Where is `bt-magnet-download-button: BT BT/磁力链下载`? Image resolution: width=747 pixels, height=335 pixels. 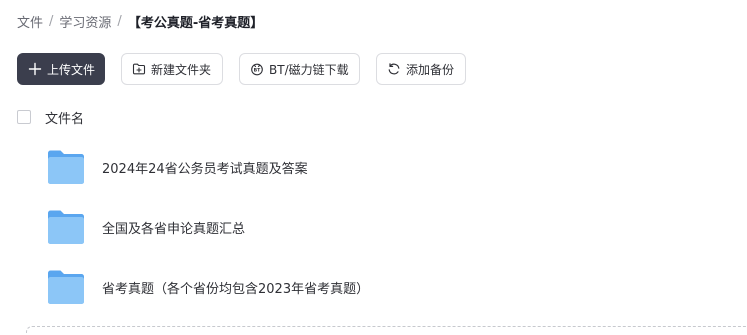 bt-magnet-download-button: BT BT/磁力链下载 is located at coordinates (299, 69).